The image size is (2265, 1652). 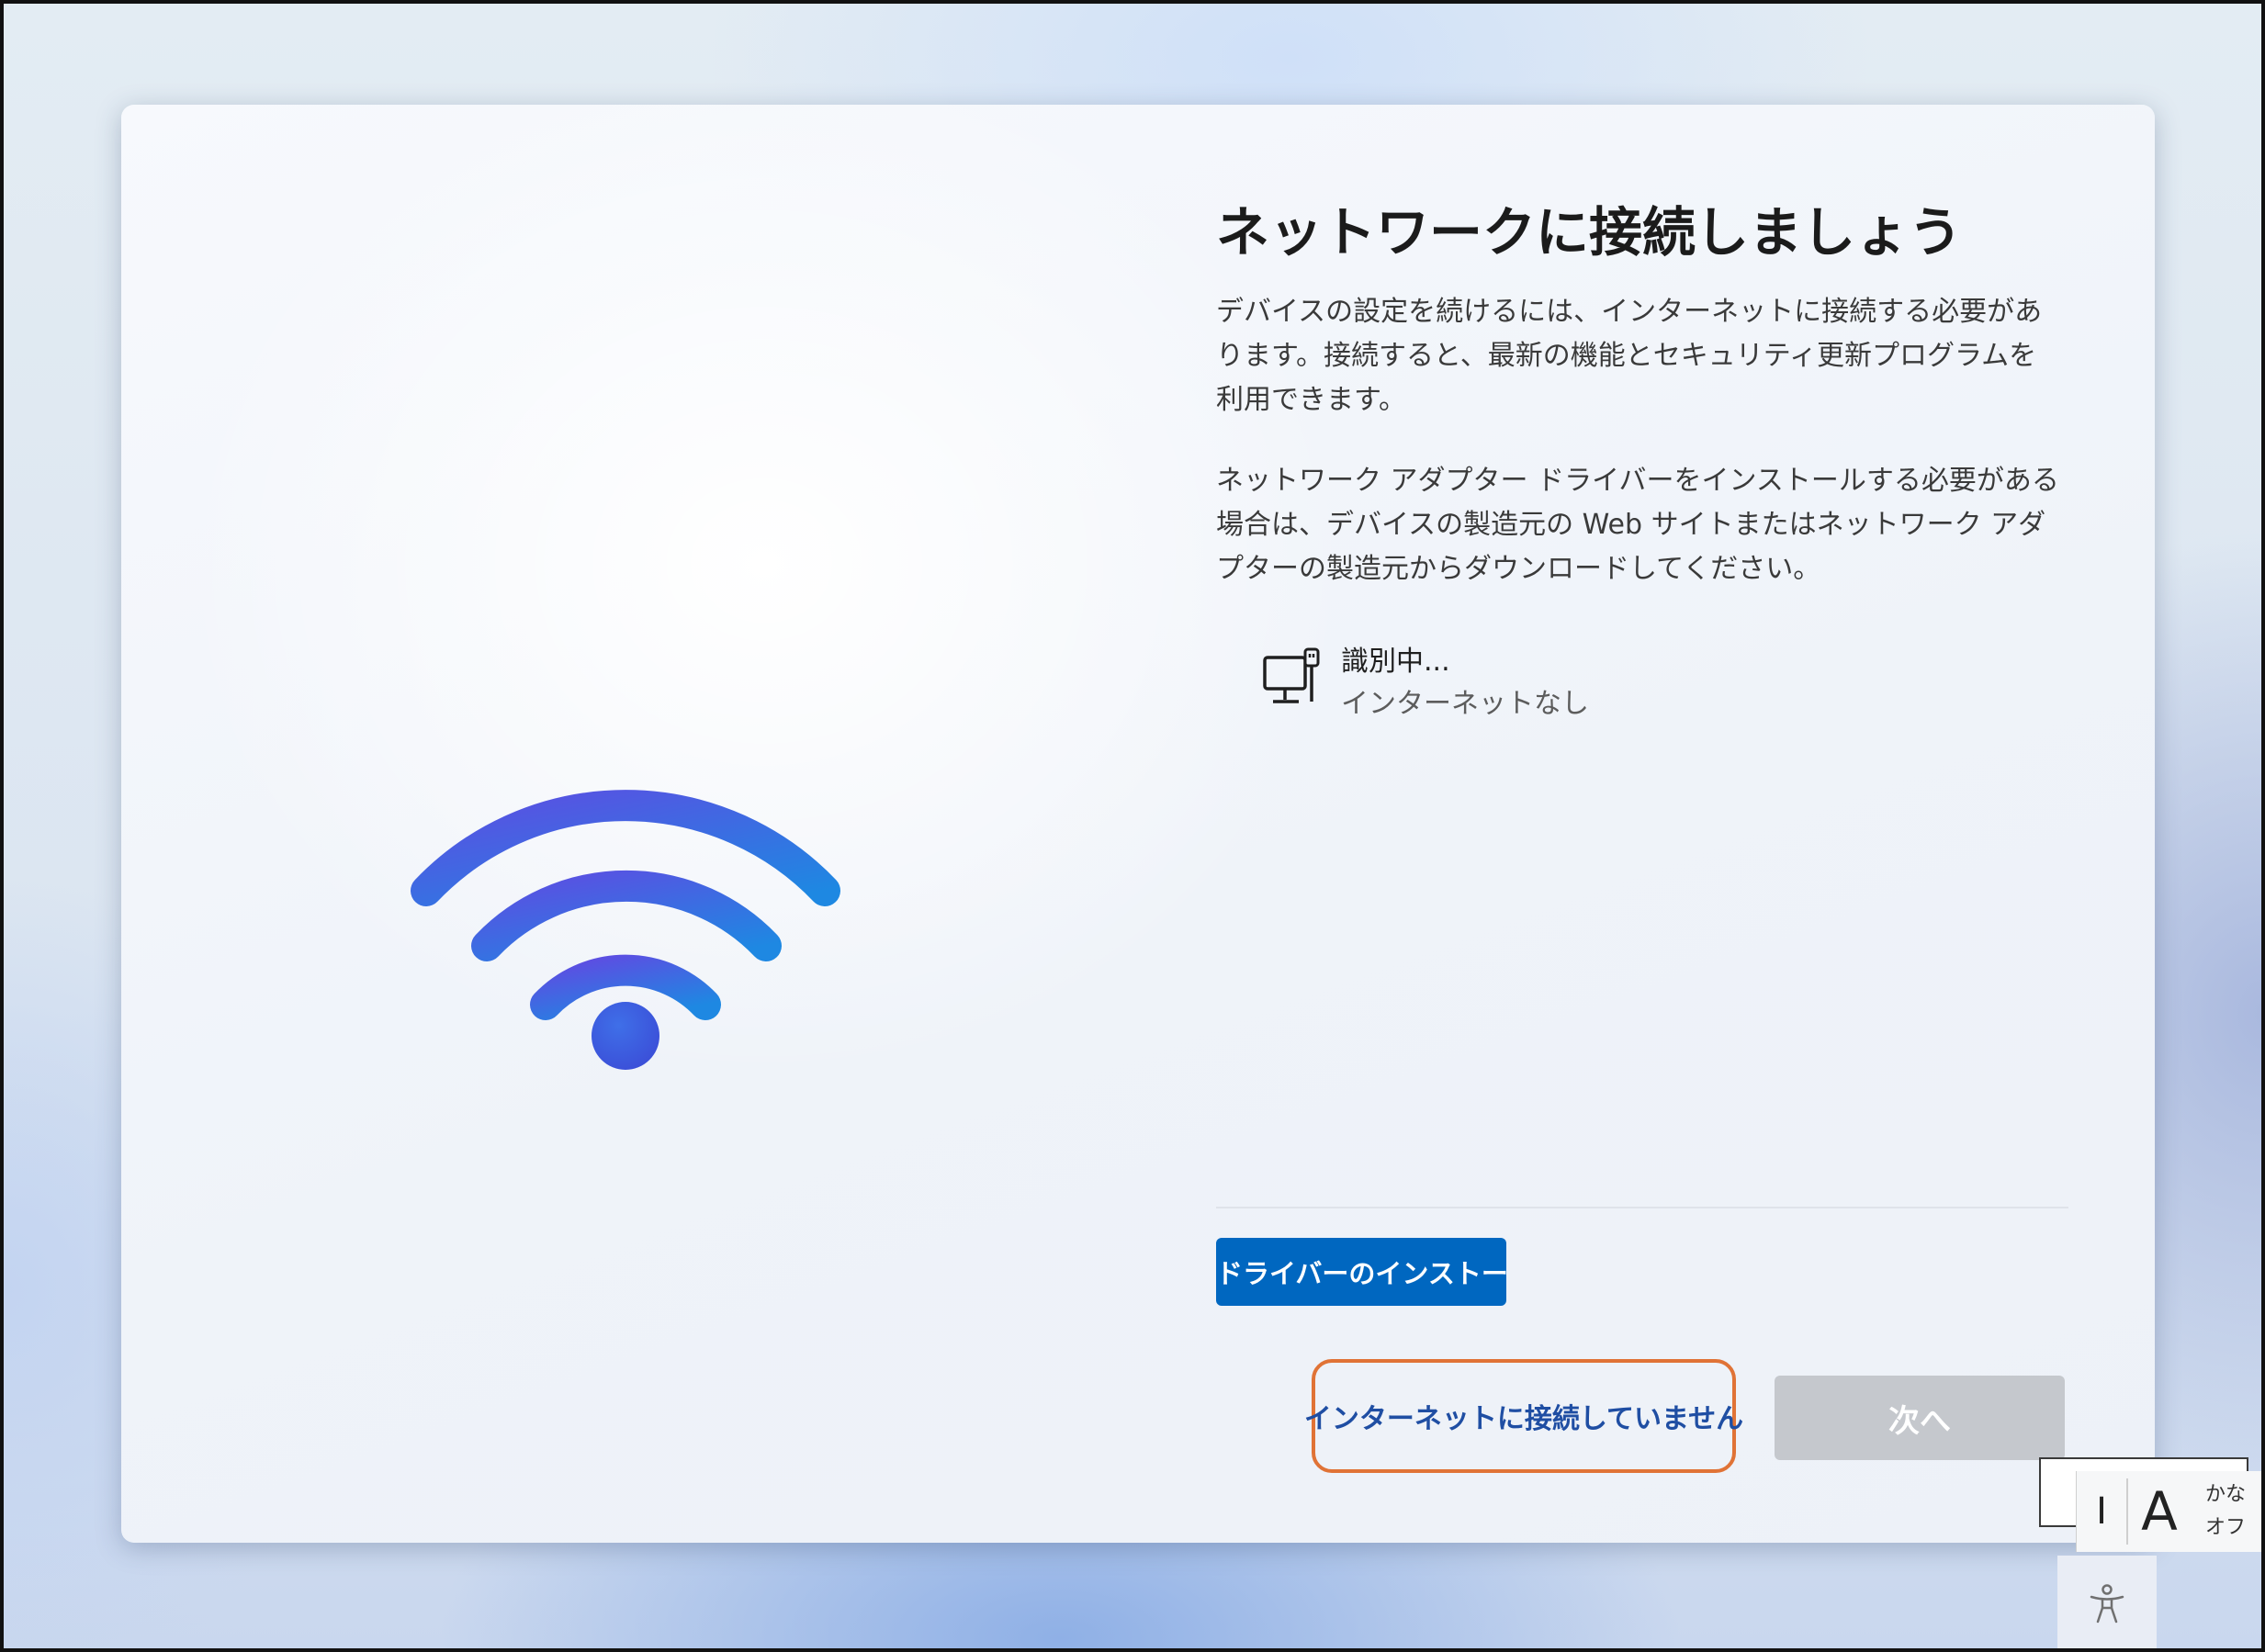 I want to click on ime-cursor-icon: I, so click(x=2102, y=1511).